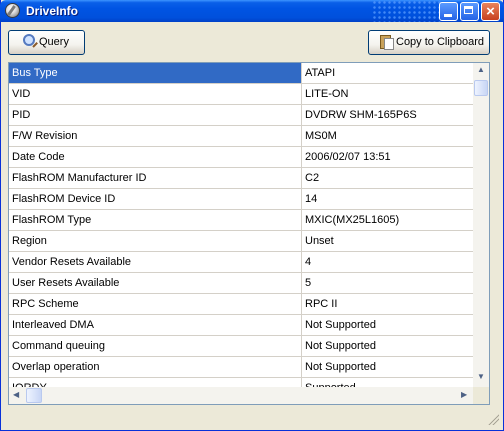  I want to click on resize-grip-icon, so click(493, 419).